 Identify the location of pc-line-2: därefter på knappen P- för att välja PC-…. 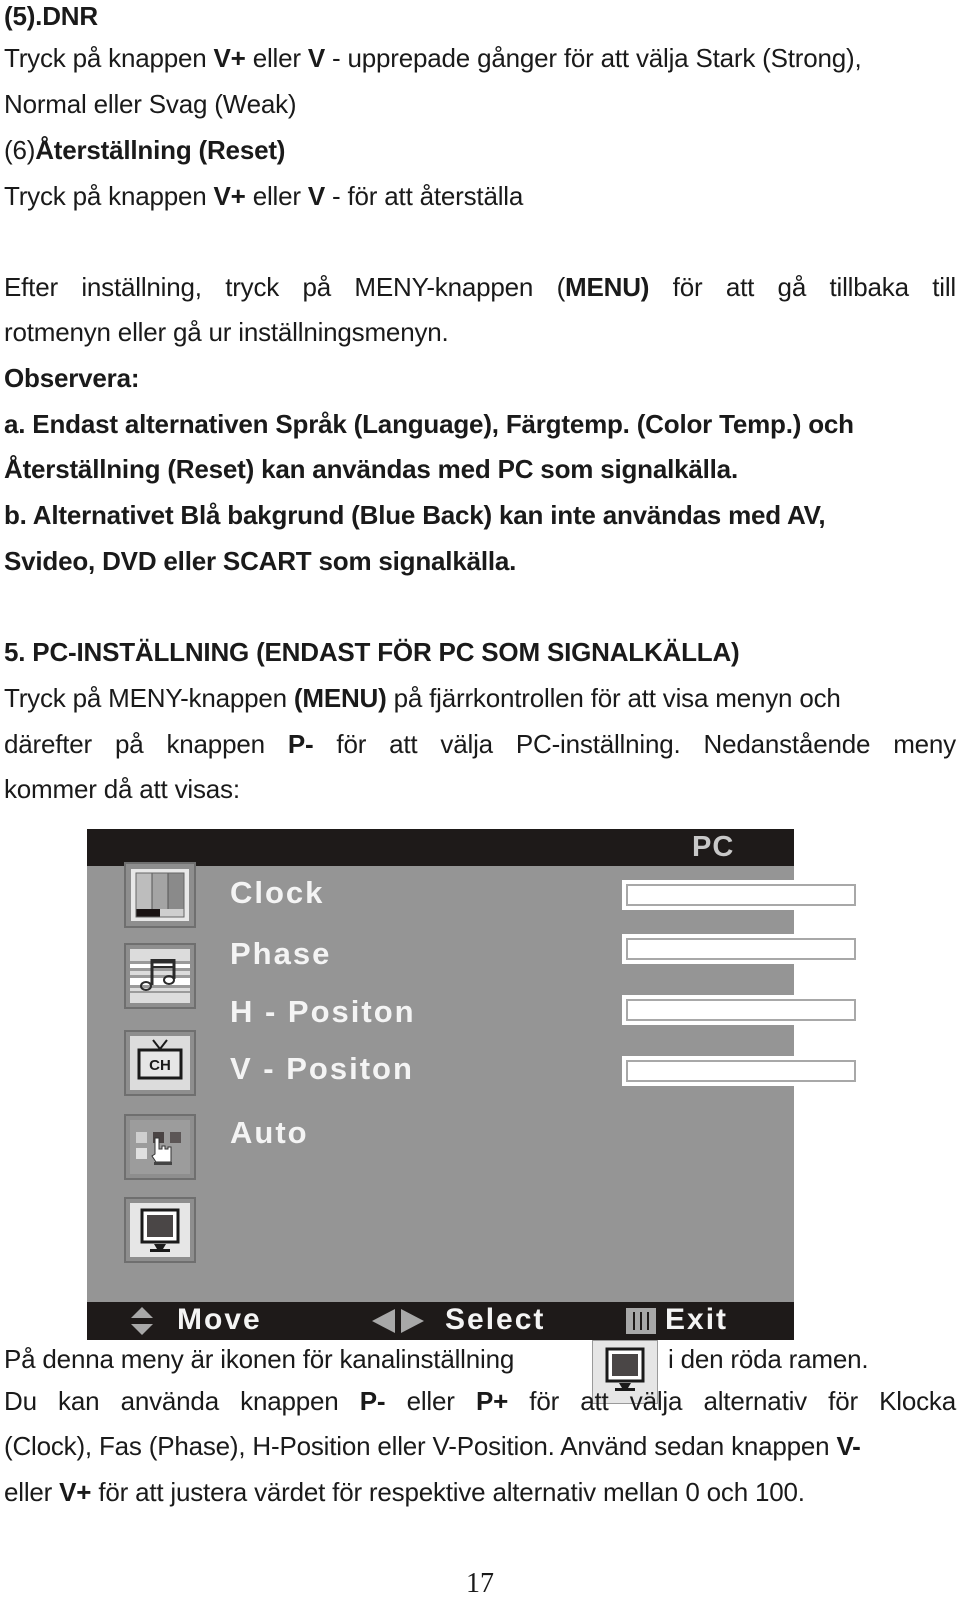
(480, 744).